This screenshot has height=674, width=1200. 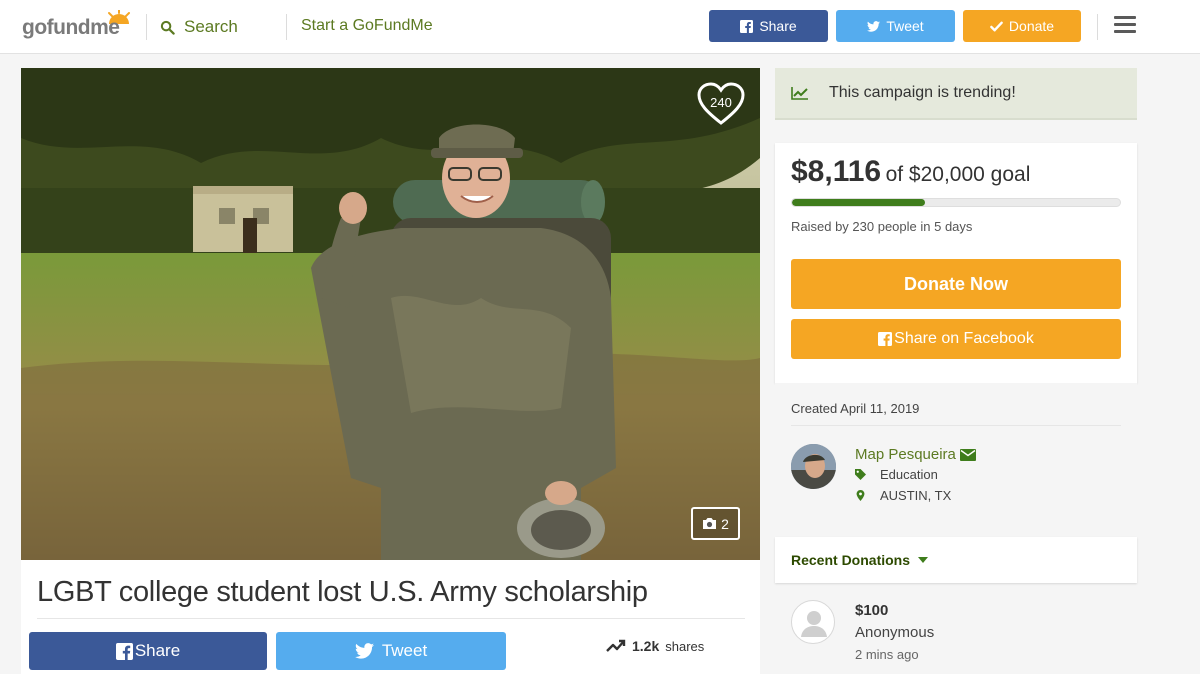 What do you see at coordinates (1031, 26) in the screenshot?
I see `header-donate-label: Donate` at bounding box center [1031, 26].